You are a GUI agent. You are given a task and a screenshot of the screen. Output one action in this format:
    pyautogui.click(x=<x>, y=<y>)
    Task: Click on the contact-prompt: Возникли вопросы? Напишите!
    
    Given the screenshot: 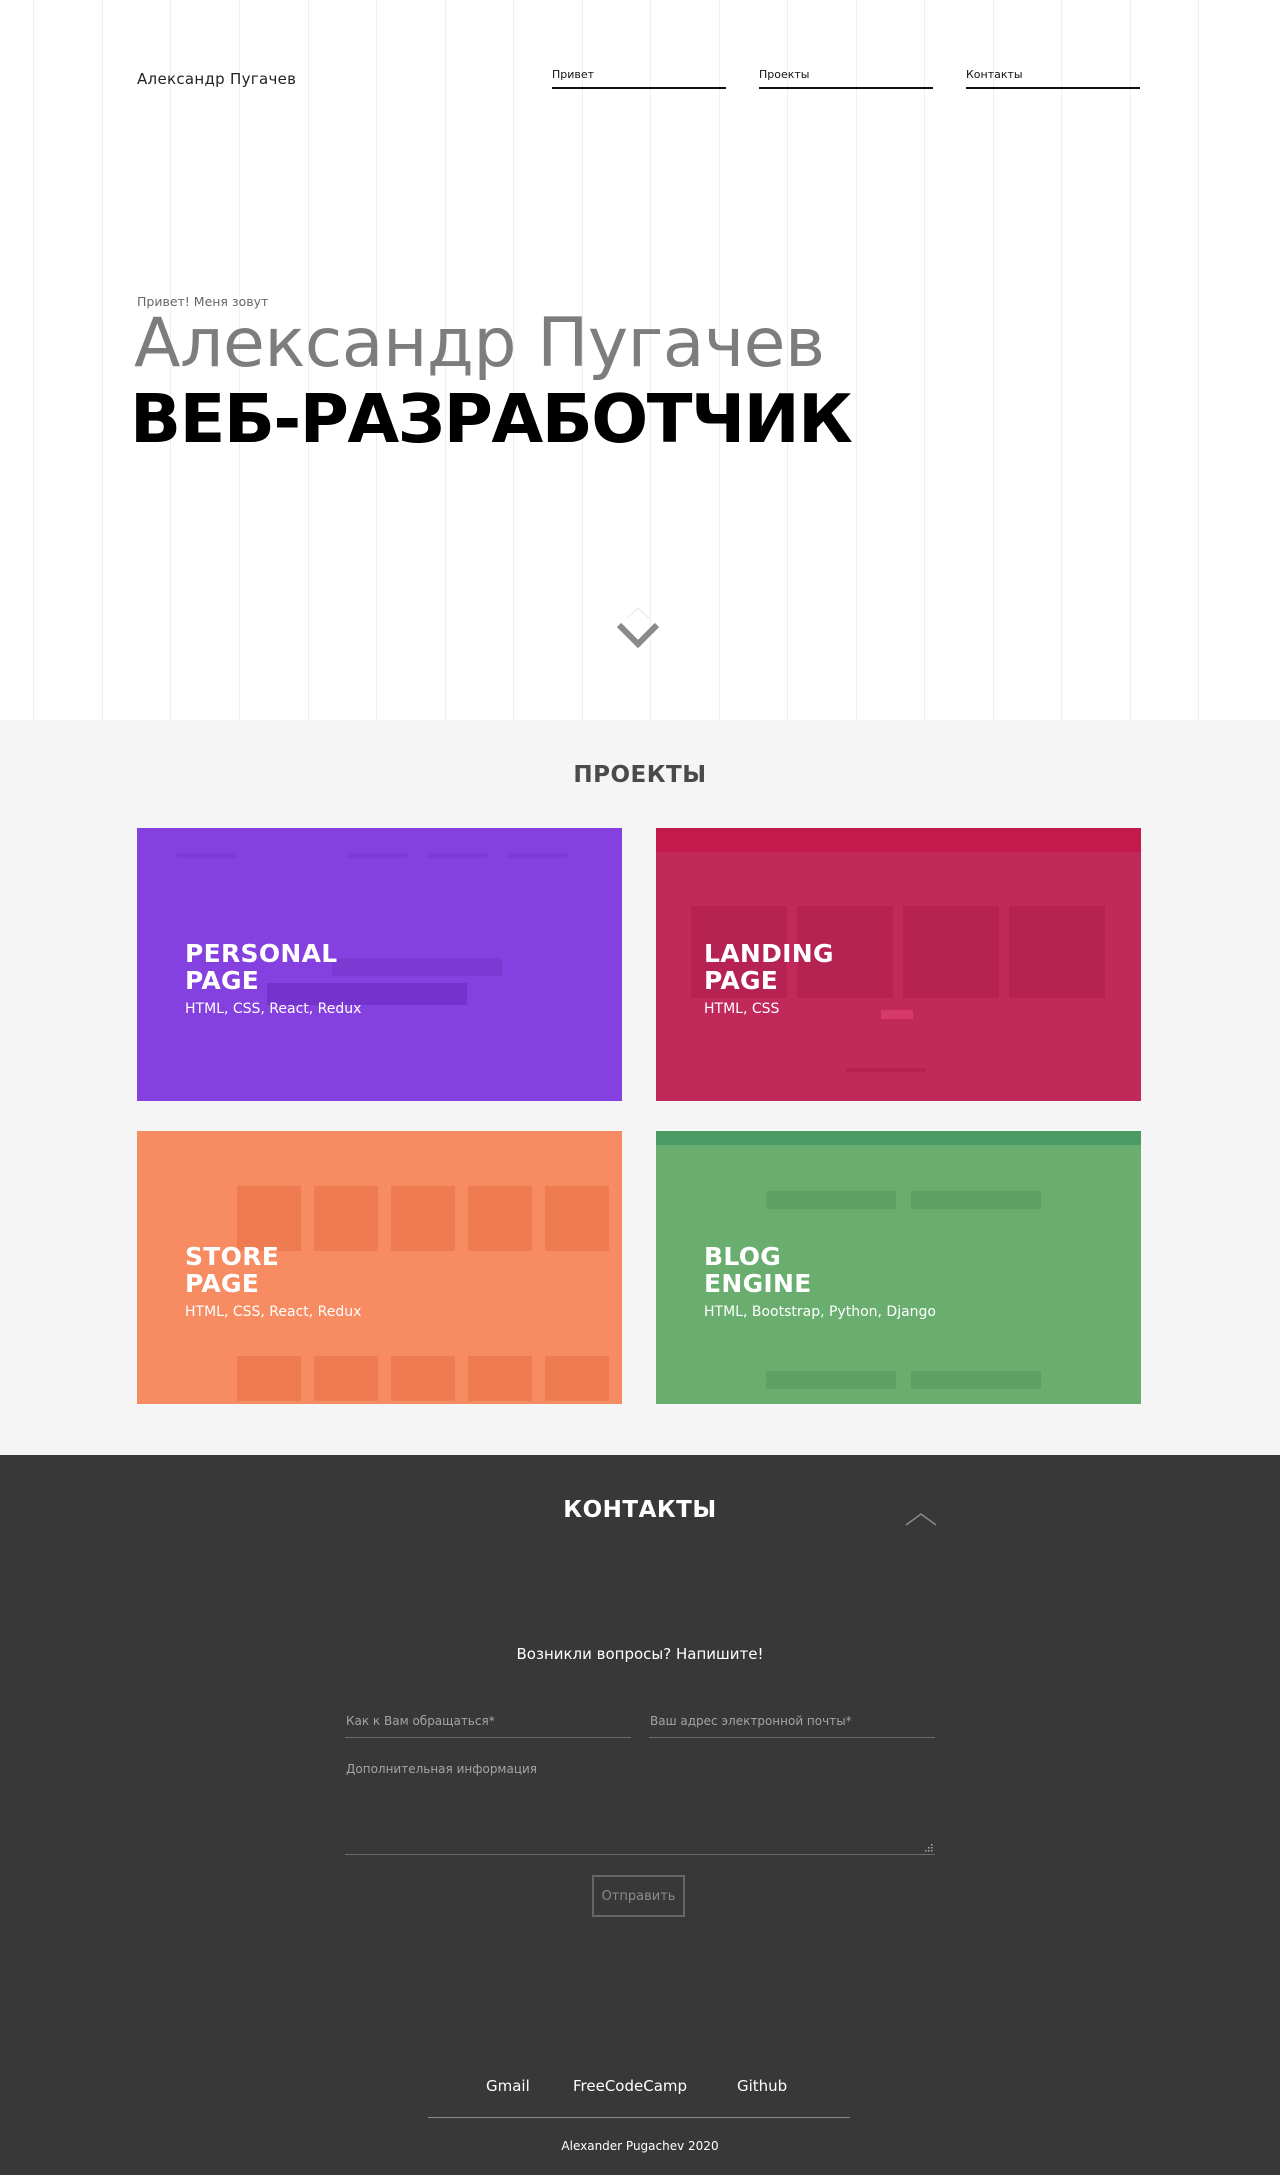 What is the action you would take?
    pyautogui.click(x=640, y=1654)
    